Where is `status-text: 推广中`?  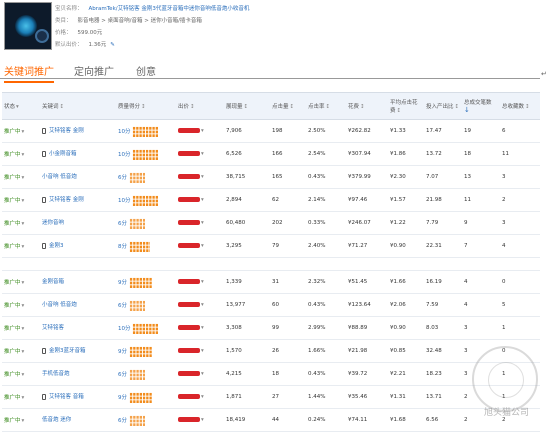 status-text: 推广中 is located at coordinates (12, 132).